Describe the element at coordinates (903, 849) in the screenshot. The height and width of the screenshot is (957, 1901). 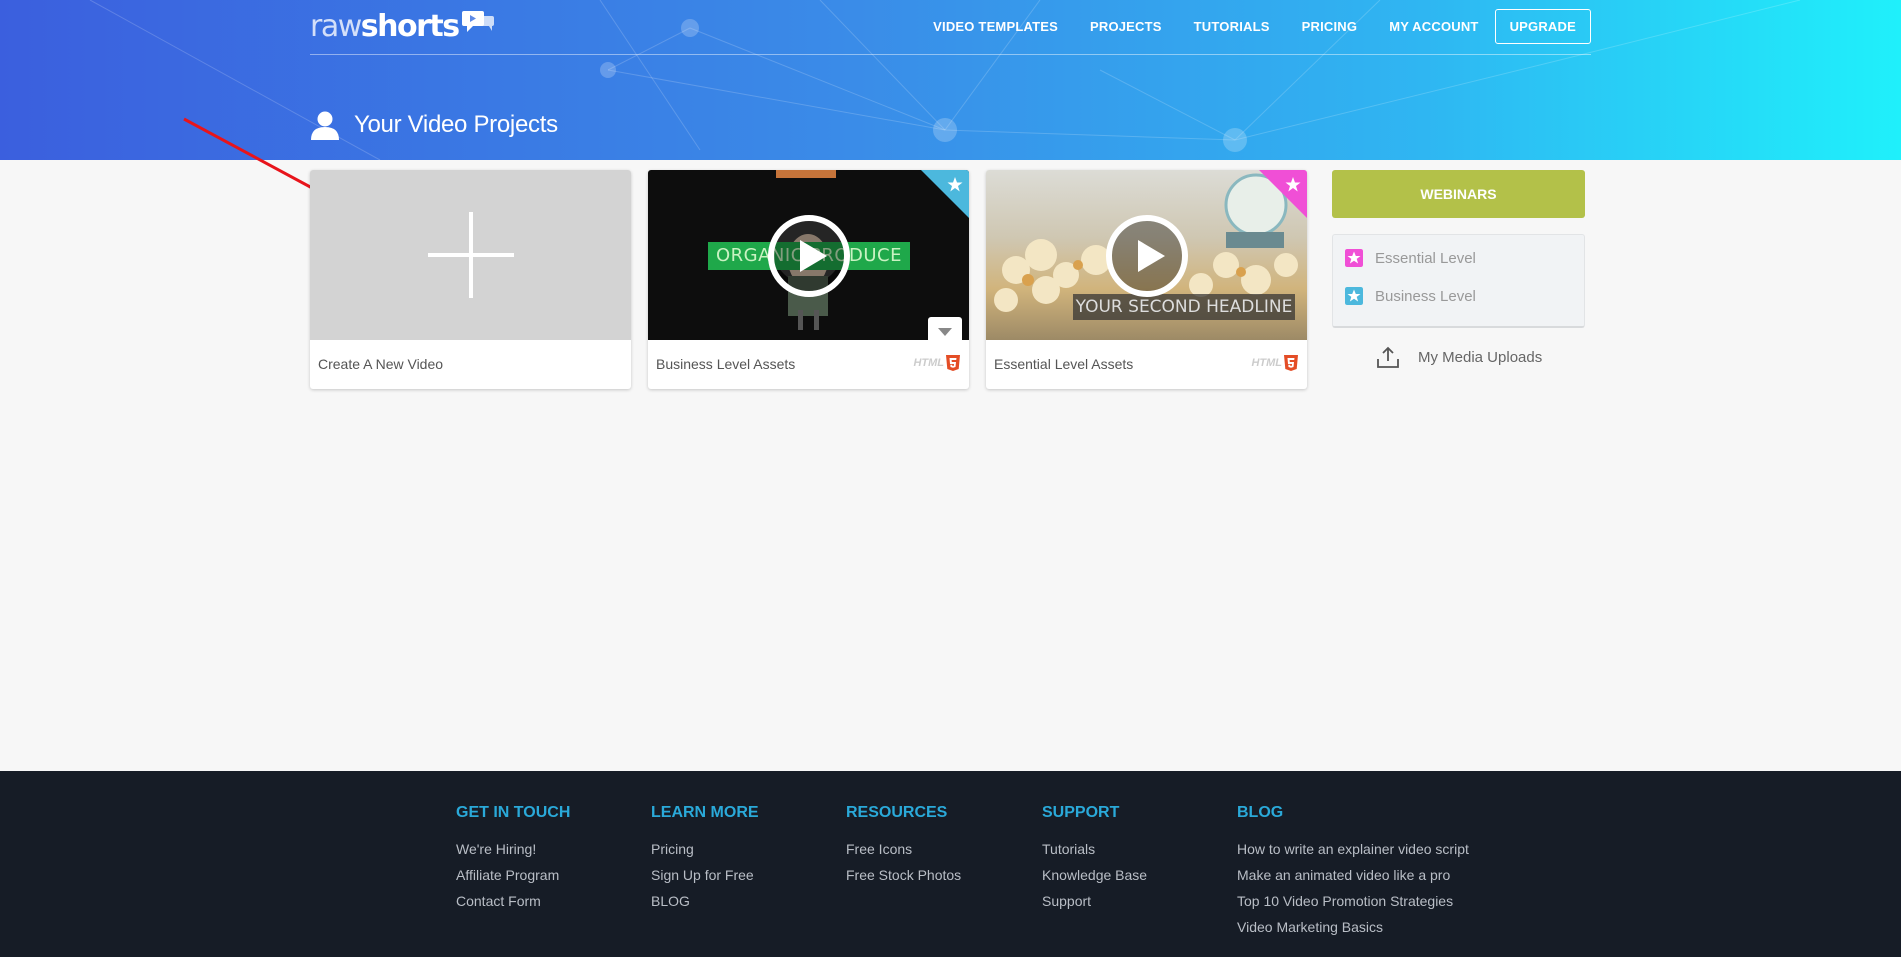
I see `footer-link: Free Icons` at that location.